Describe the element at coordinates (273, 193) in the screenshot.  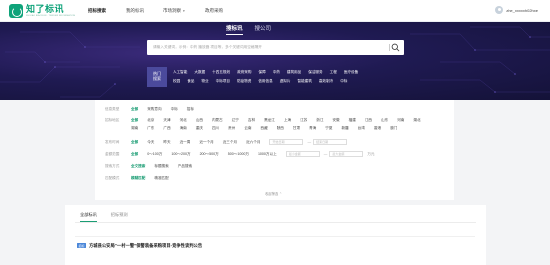
I see `collapse-filter-toggle: 收起筛选 ⌃` at that location.